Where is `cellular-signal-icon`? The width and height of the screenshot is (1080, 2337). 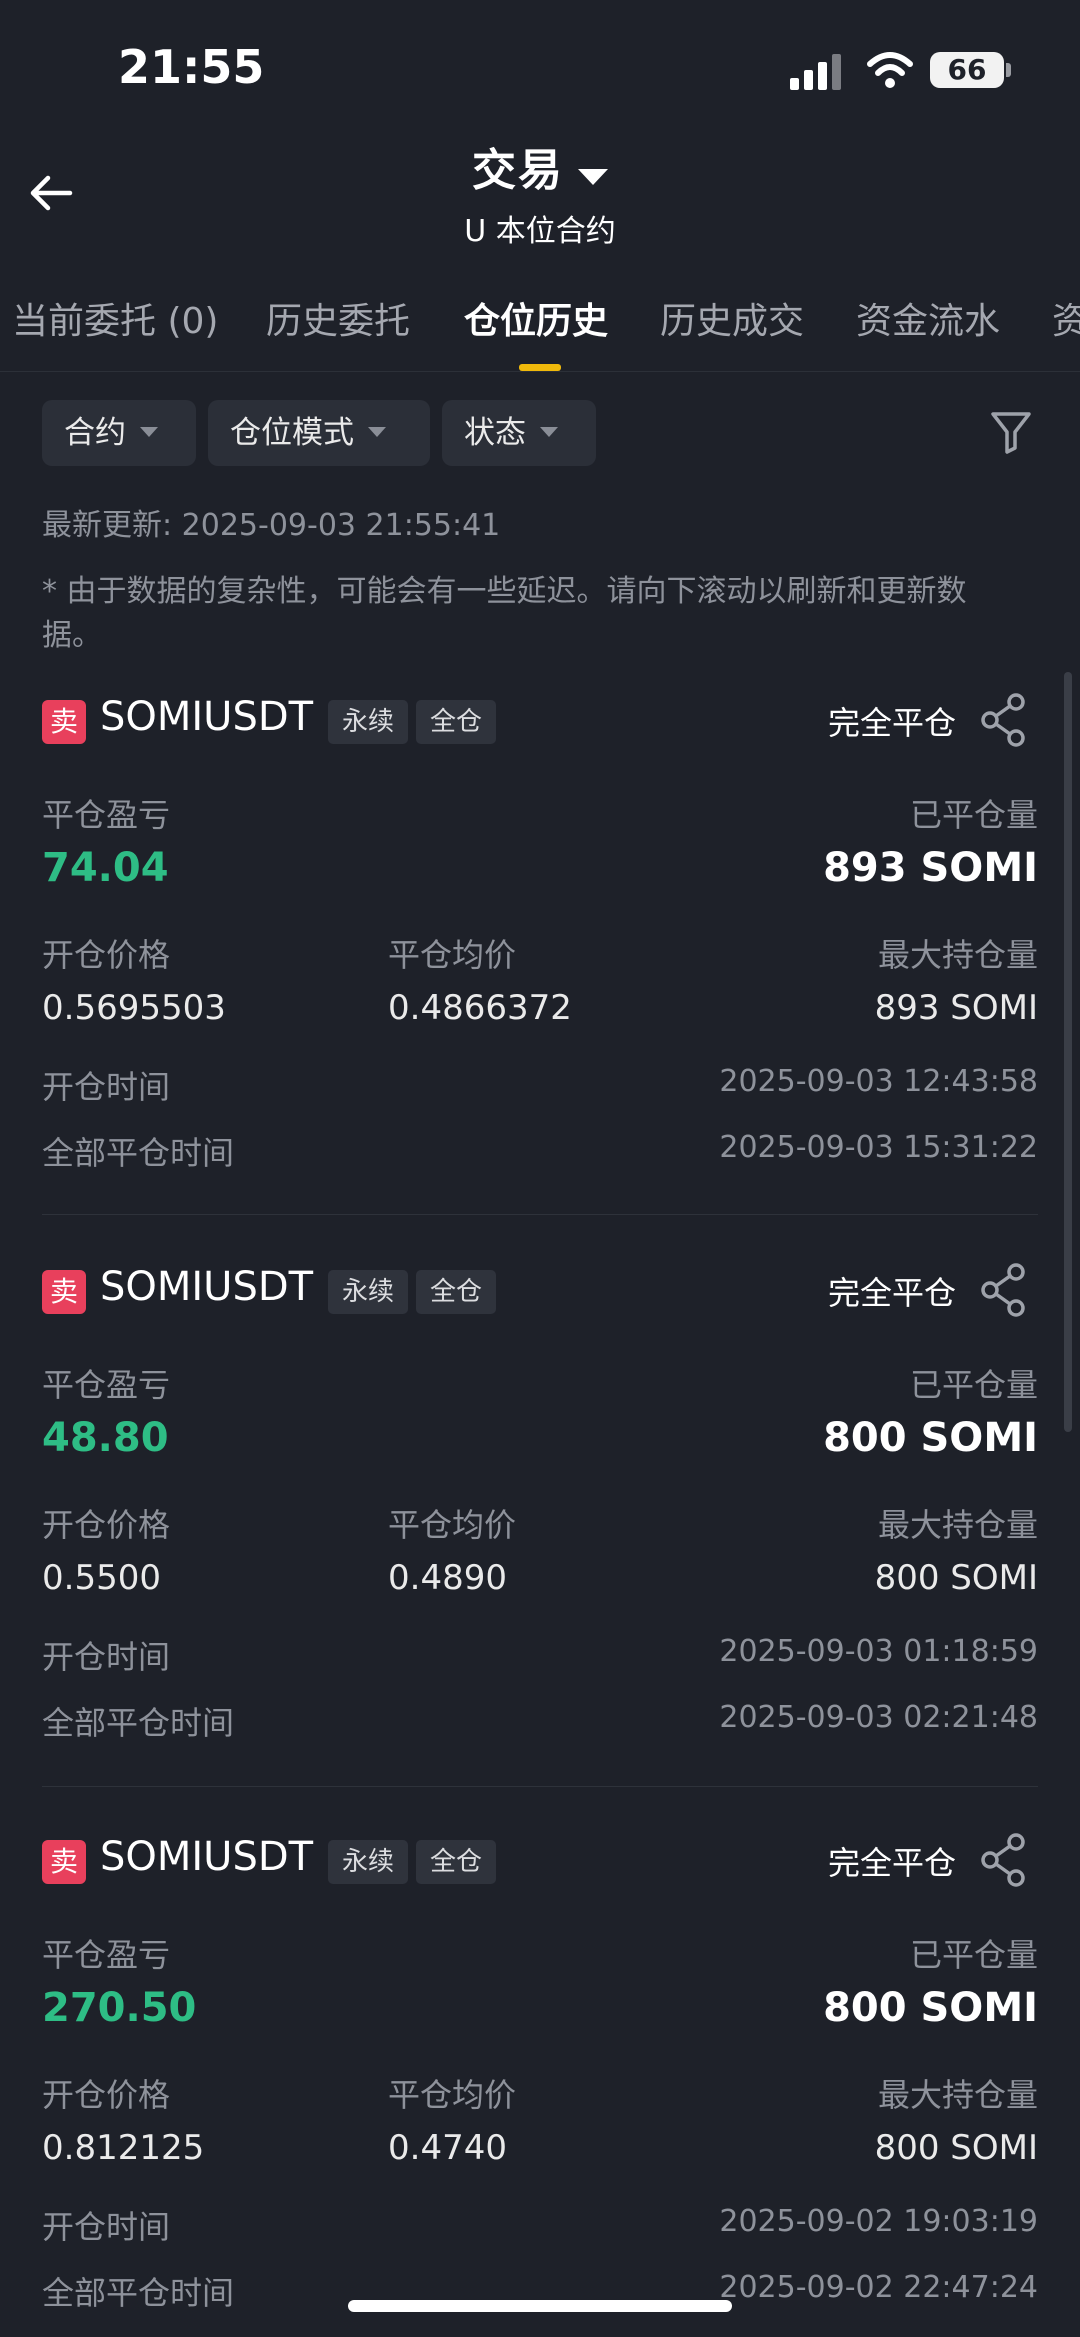 cellular-signal-icon is located at coordinates (817, 71).